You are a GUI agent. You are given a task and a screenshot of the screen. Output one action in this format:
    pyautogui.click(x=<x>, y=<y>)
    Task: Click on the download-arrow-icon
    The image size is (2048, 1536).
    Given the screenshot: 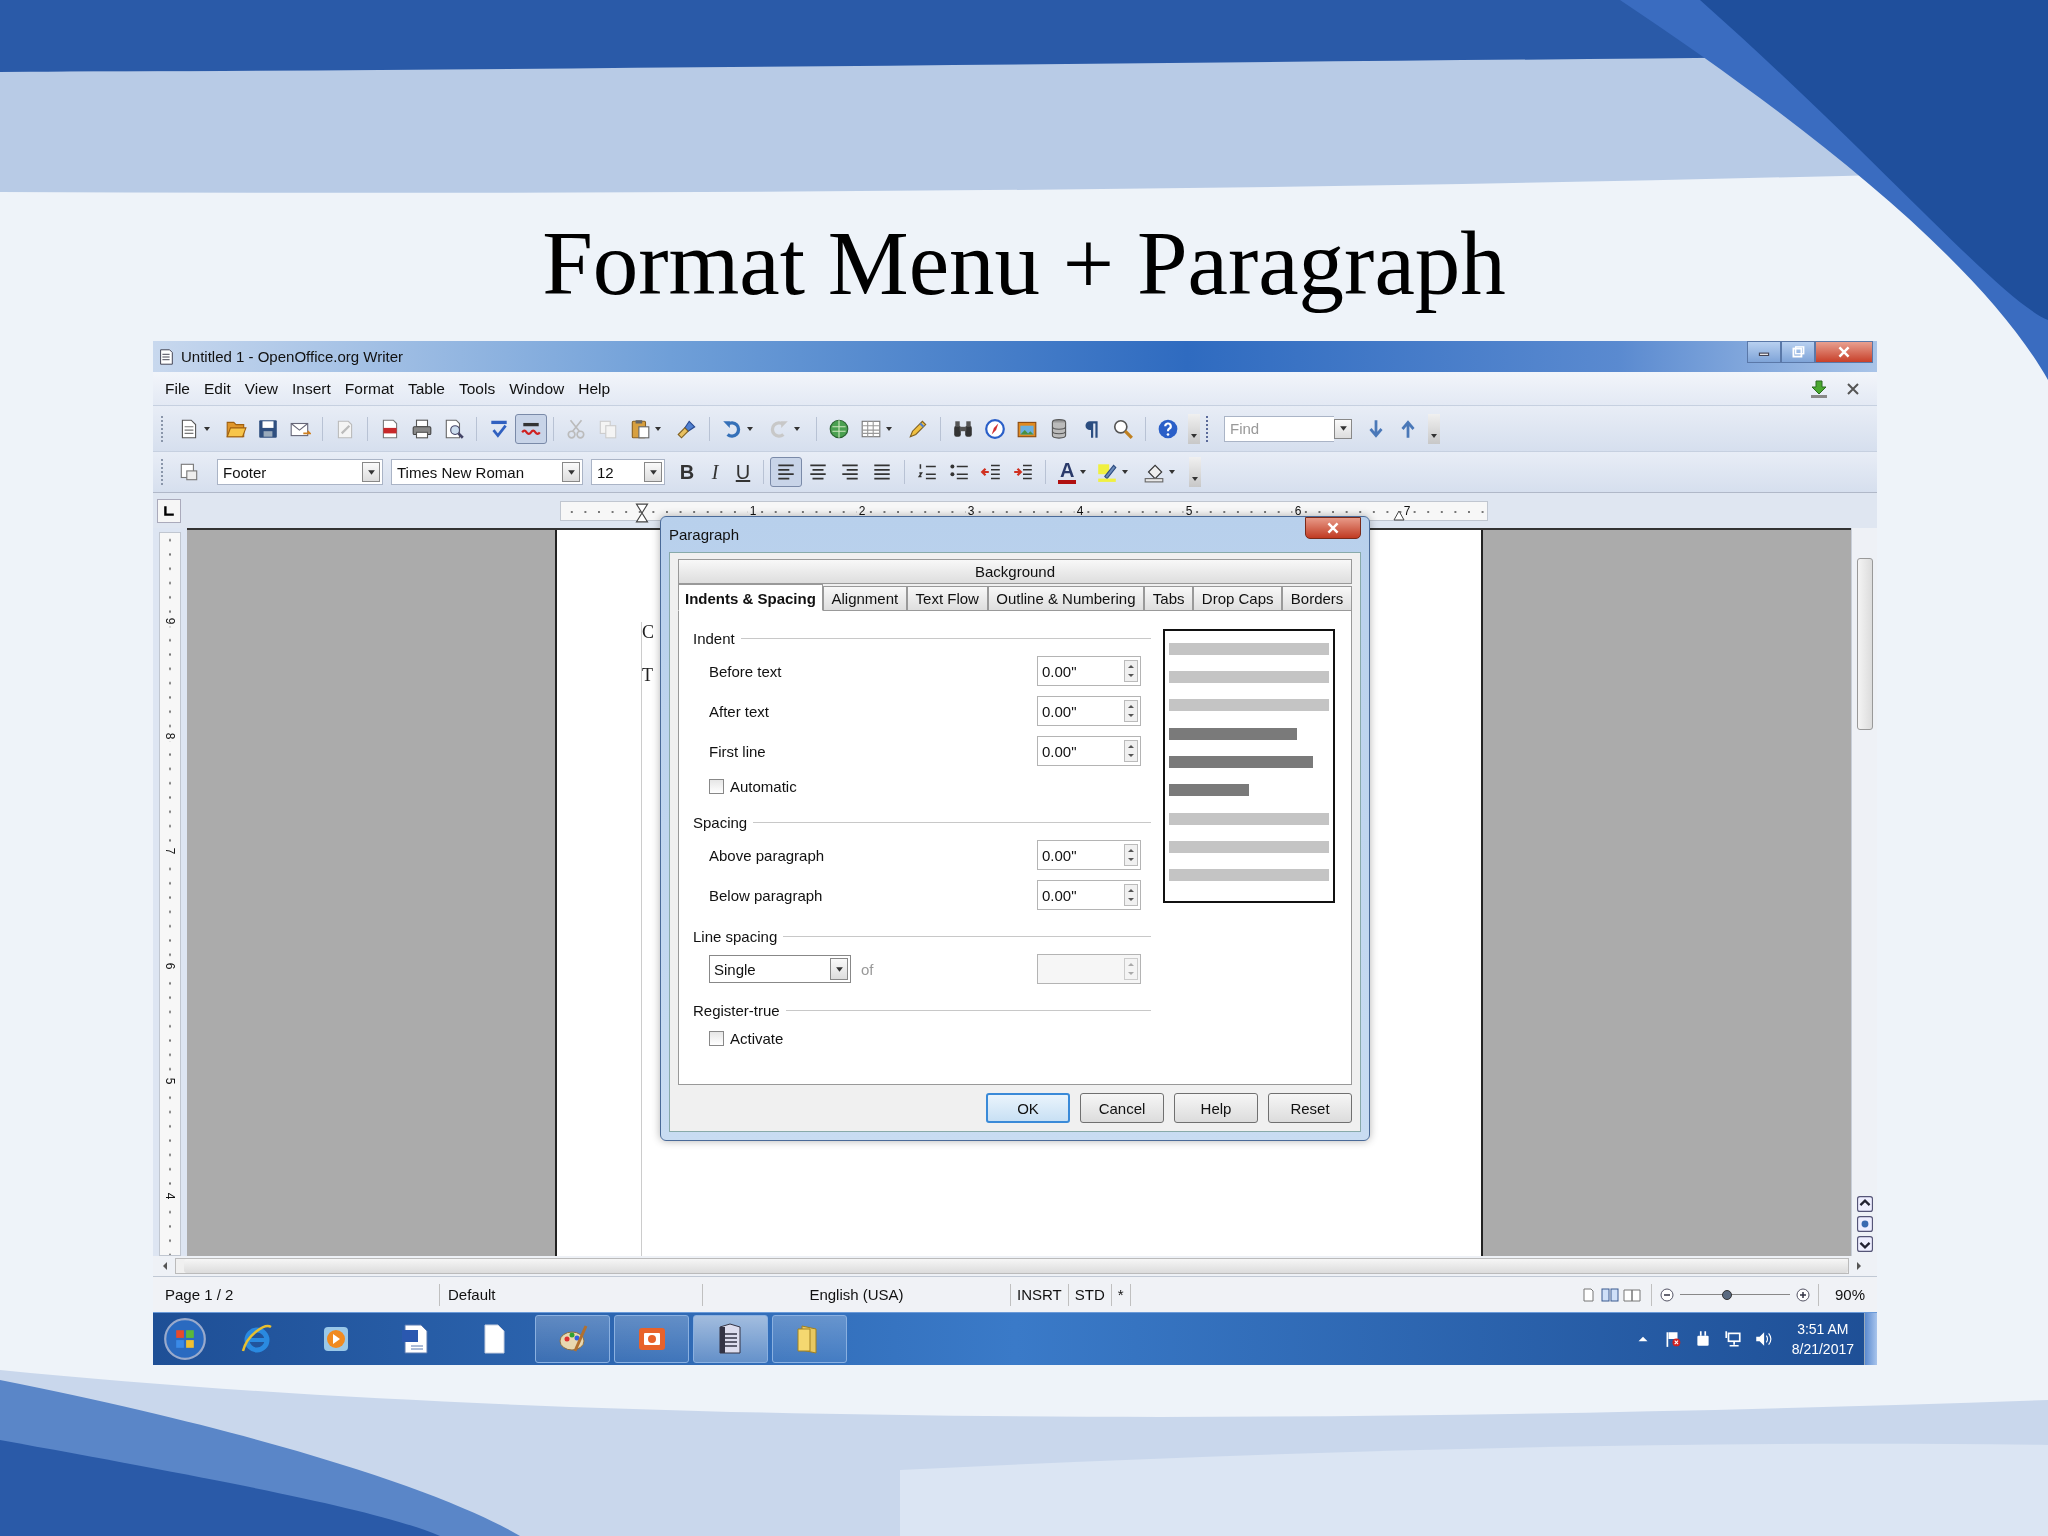 What is the action you would take?
    pyautogui.click(x=1819, y=388)
    